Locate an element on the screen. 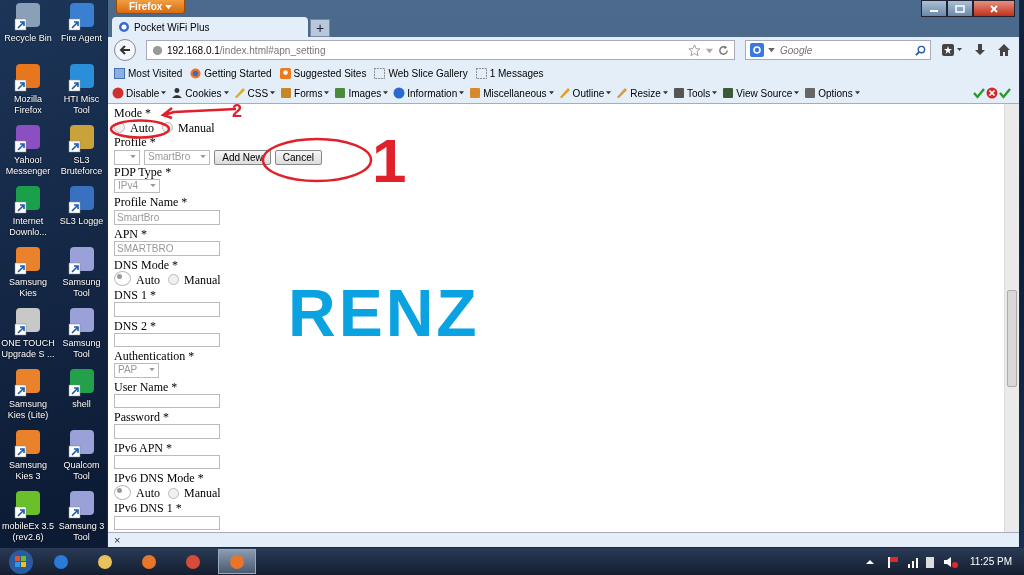 This screenshot has height=575, width=1024. toolbar-menu-button: Miscellaneous is located at coordinates (511, 93).